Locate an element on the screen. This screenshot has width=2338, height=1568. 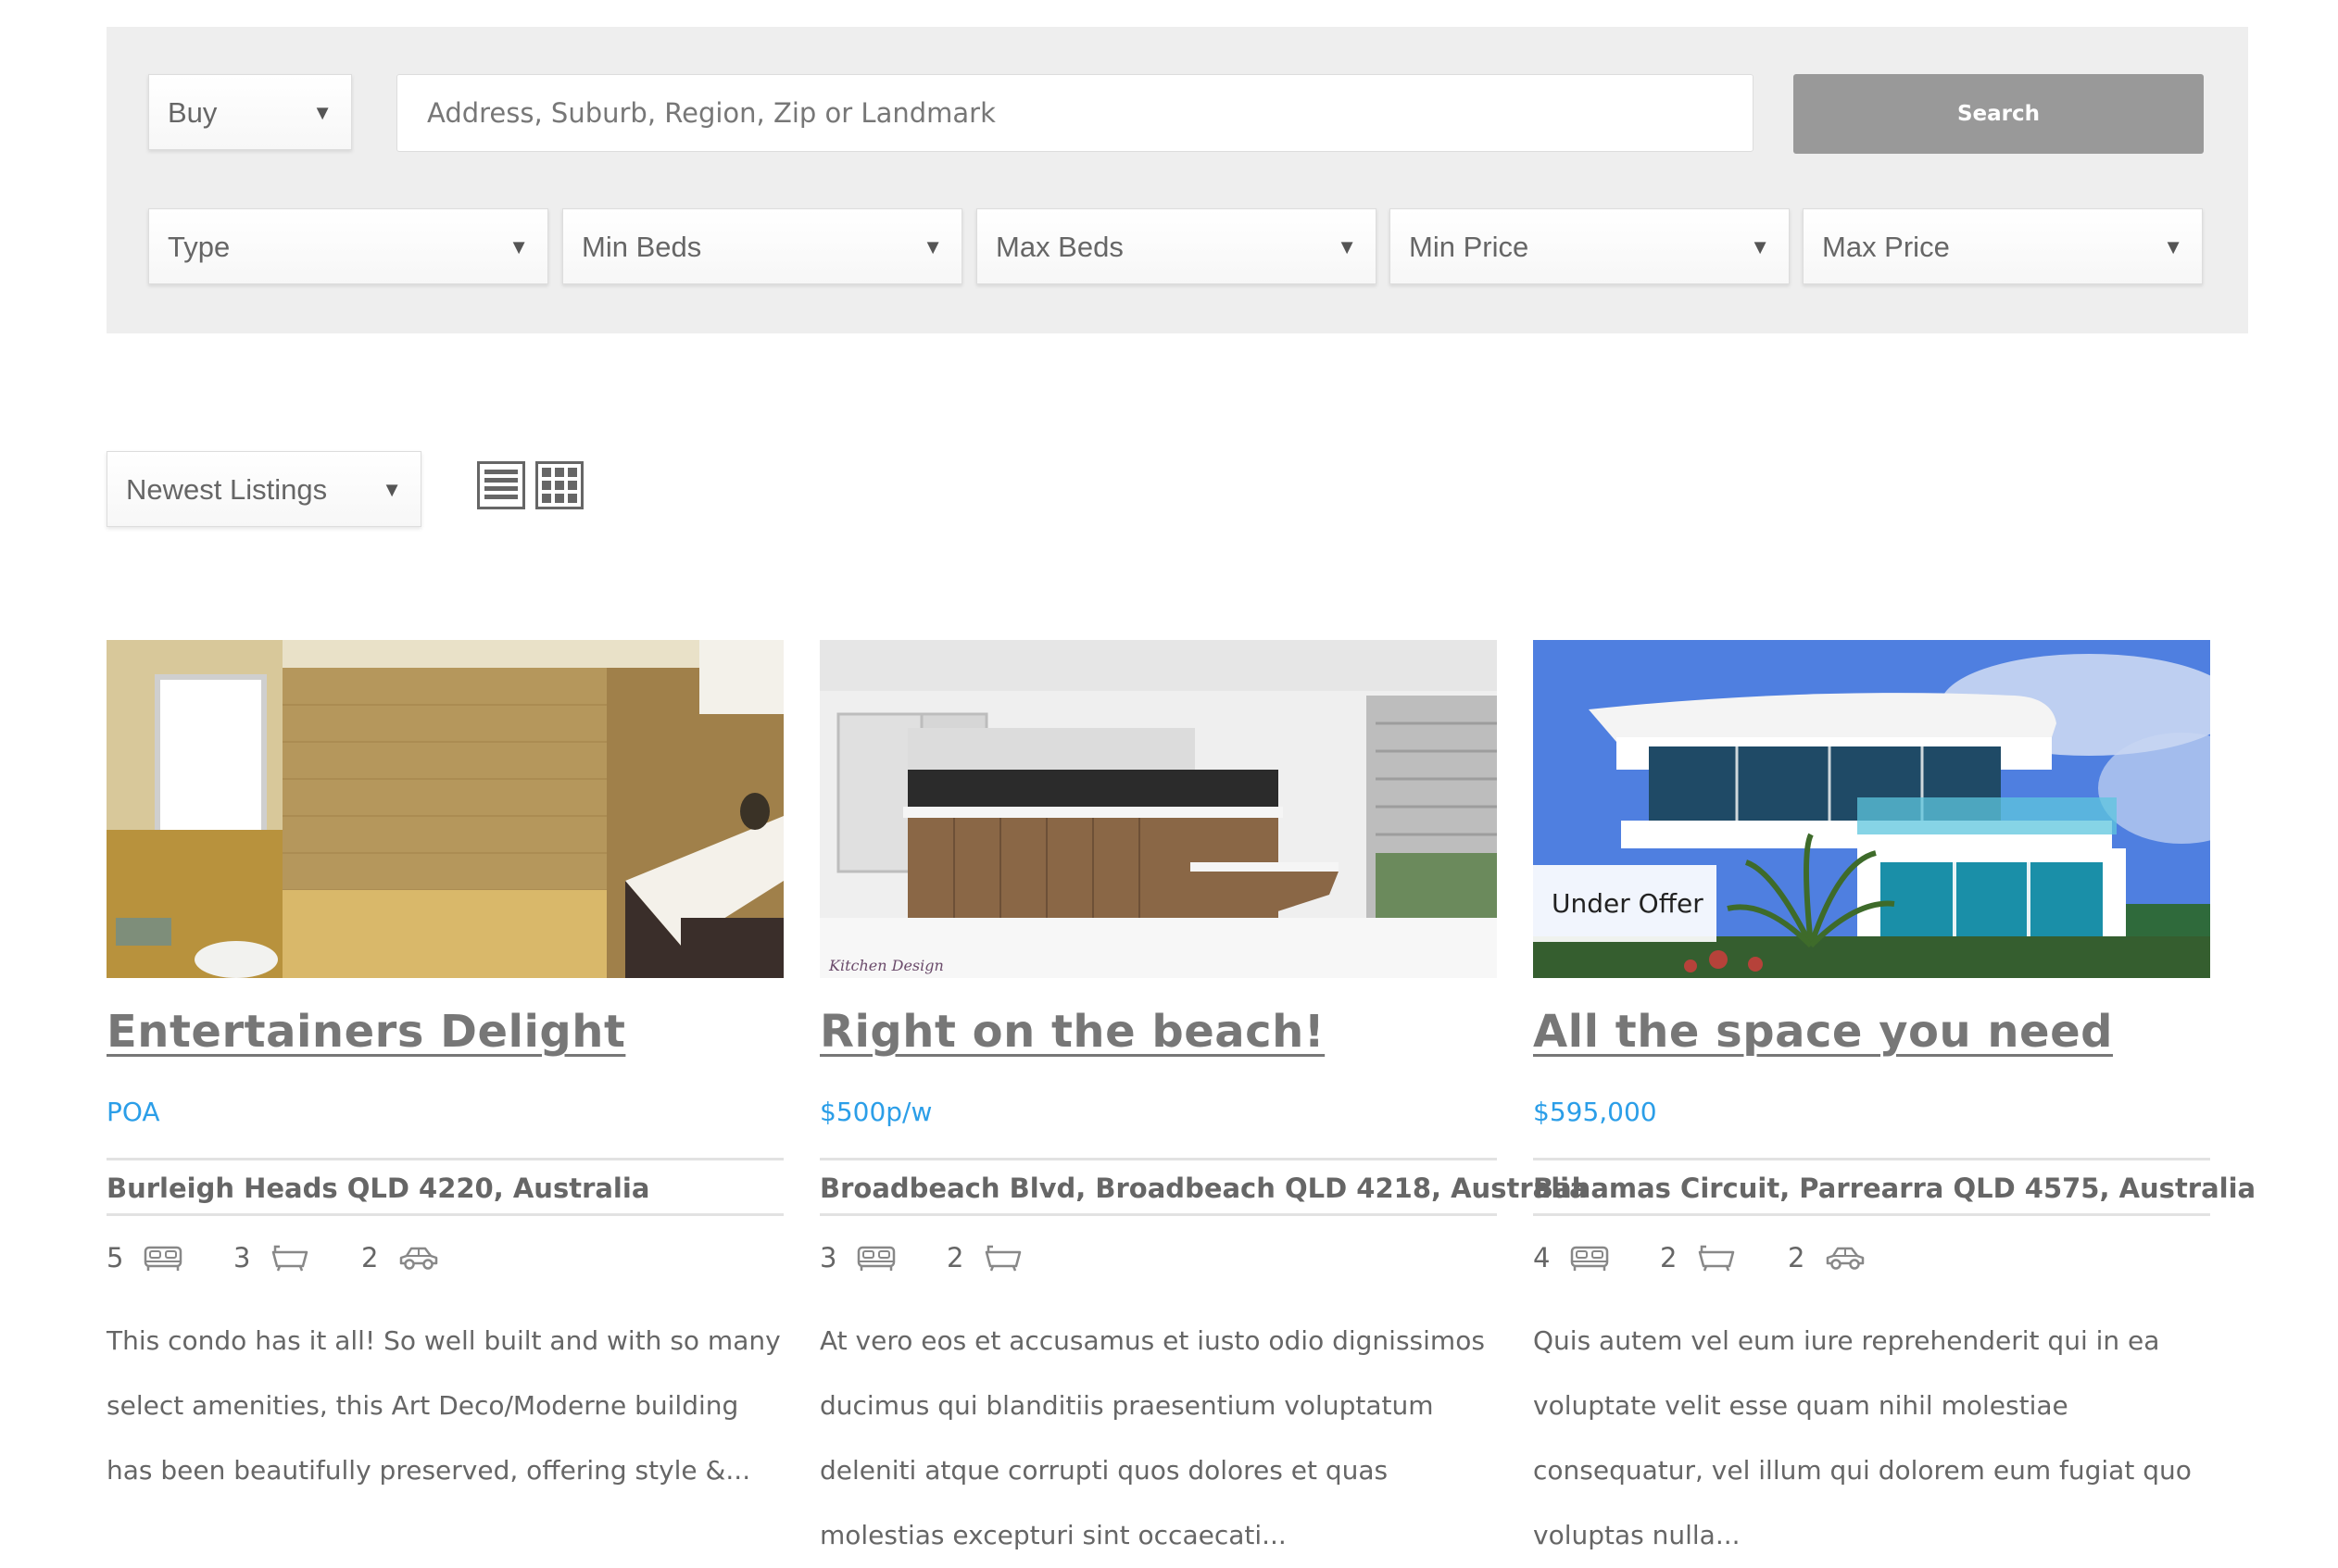
sort-select: Newest Listings ▼ is located at coordinates (264, 489).